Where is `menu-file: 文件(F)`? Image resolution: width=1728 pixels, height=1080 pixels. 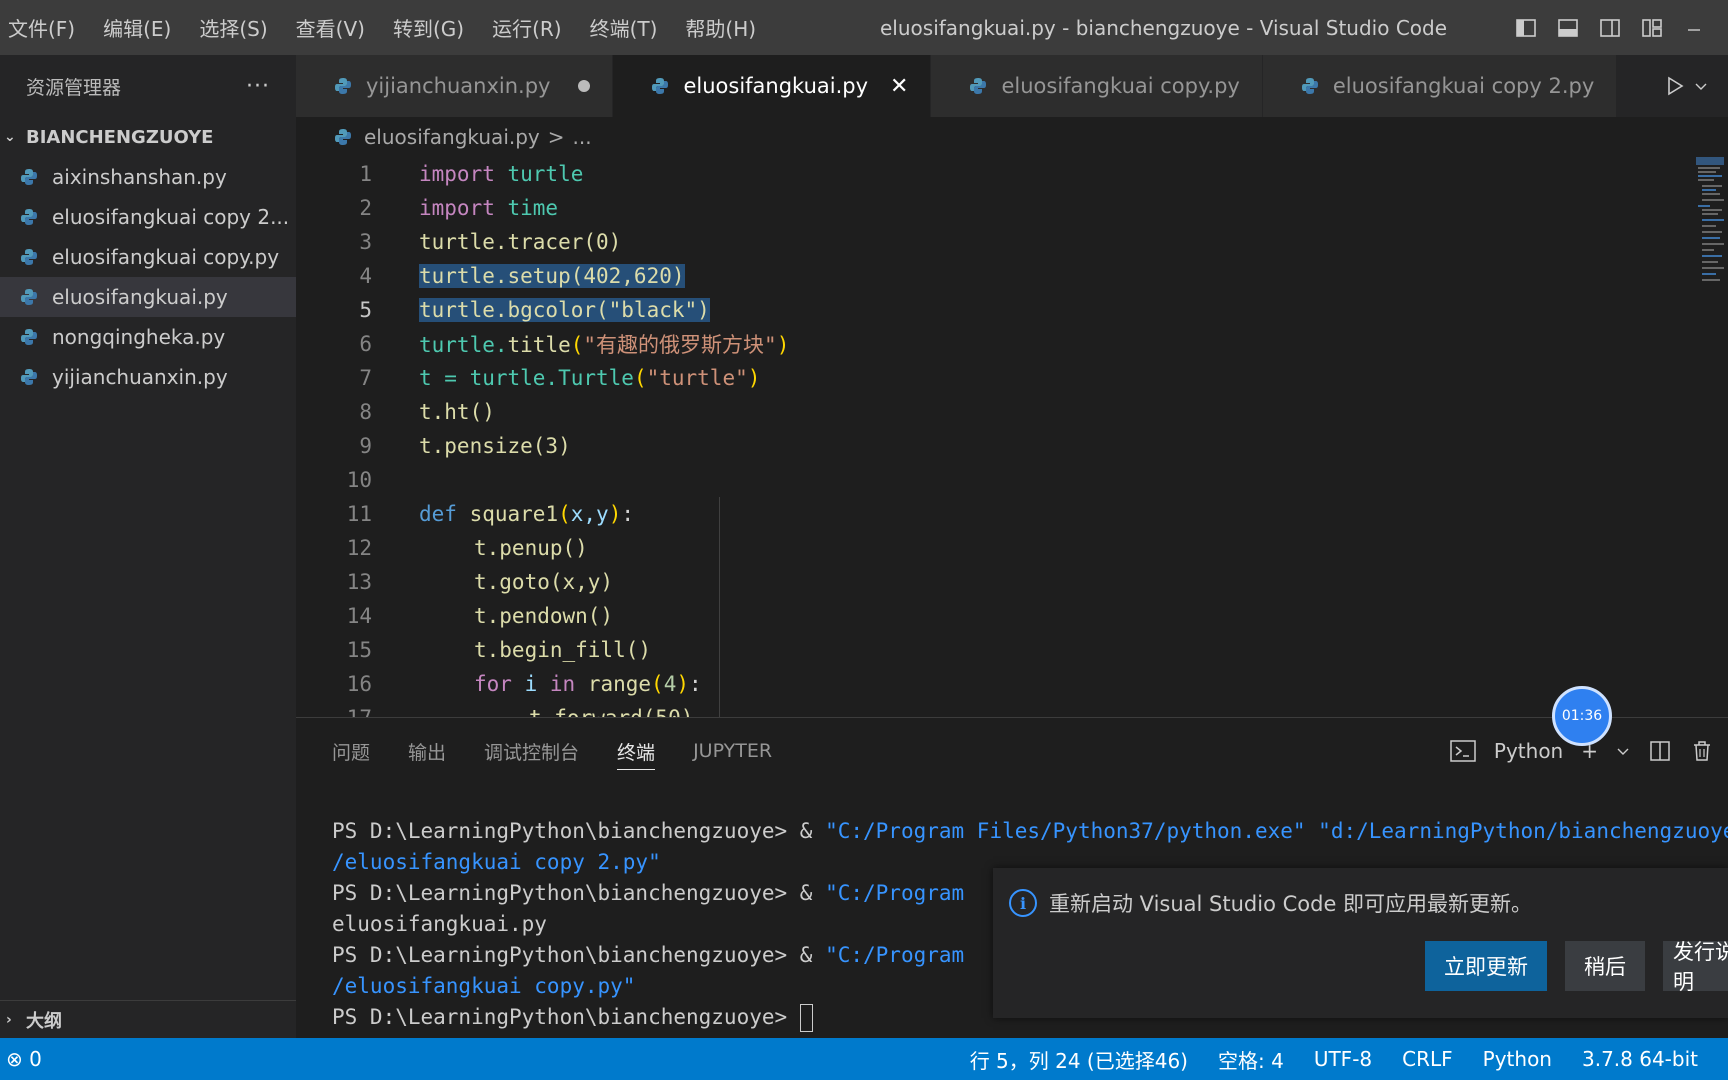 menu-file: 文件(F) is located at coordinates (44, 27).